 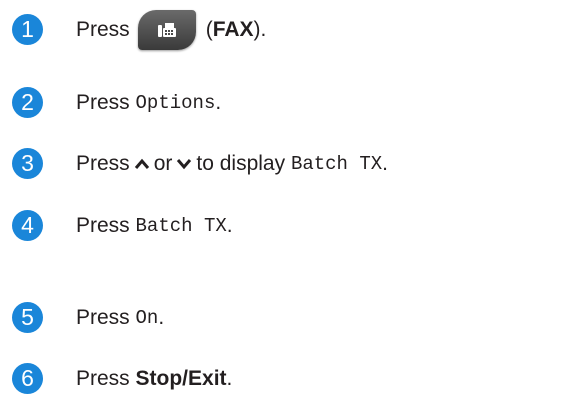 I want to click on on-label: On, so click(x=147, y=317).